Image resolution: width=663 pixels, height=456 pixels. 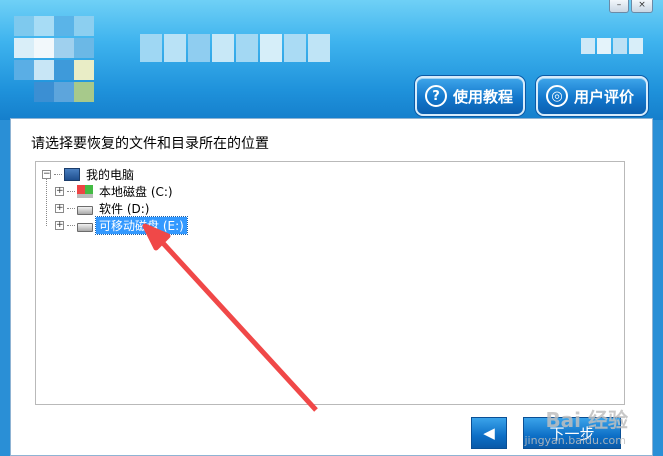 What do you see at coordinates (85, 210) in the screenshot?
I see `drive-icon` at bounding box center [85, 210].